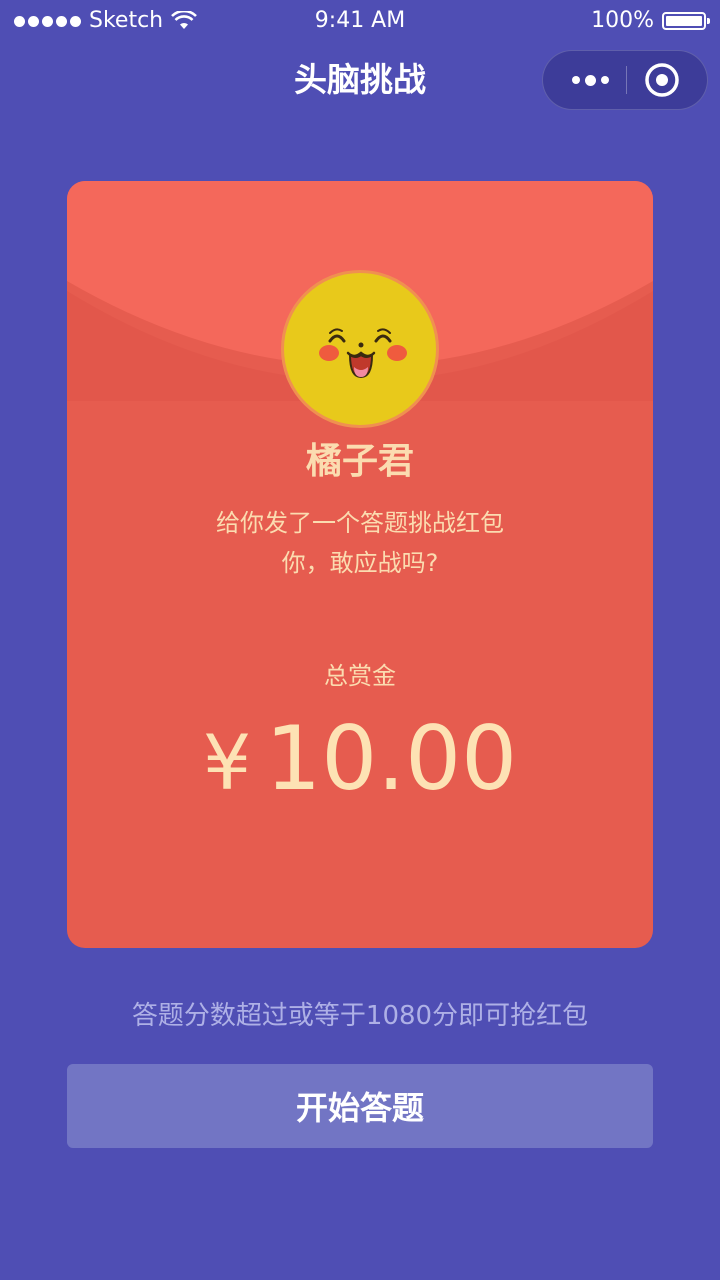  I want to click on target-close-icon, so click(662, 80).